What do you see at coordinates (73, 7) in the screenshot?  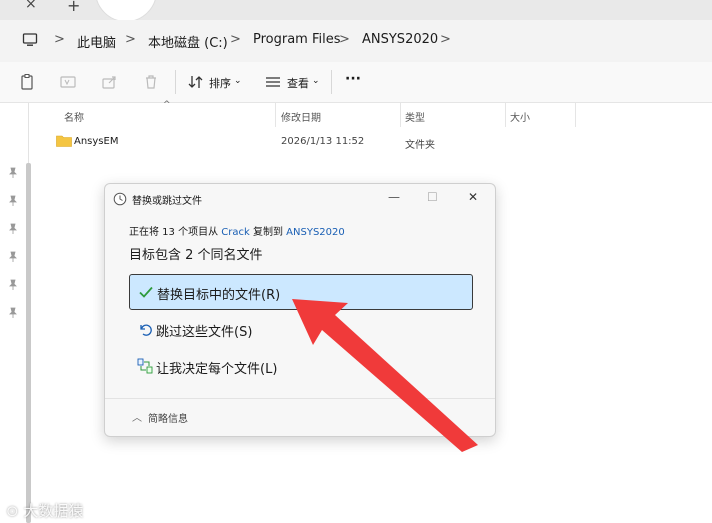 I see `new-tab-button: +` at bounding box center [73, 7].